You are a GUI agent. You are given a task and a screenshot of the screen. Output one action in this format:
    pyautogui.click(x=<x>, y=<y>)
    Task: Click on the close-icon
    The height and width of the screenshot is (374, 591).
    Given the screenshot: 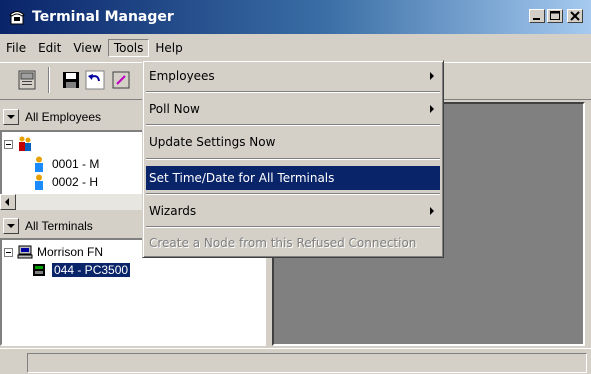 What is the action you would take?
    pyautogui.click(x=575, y=16)
    